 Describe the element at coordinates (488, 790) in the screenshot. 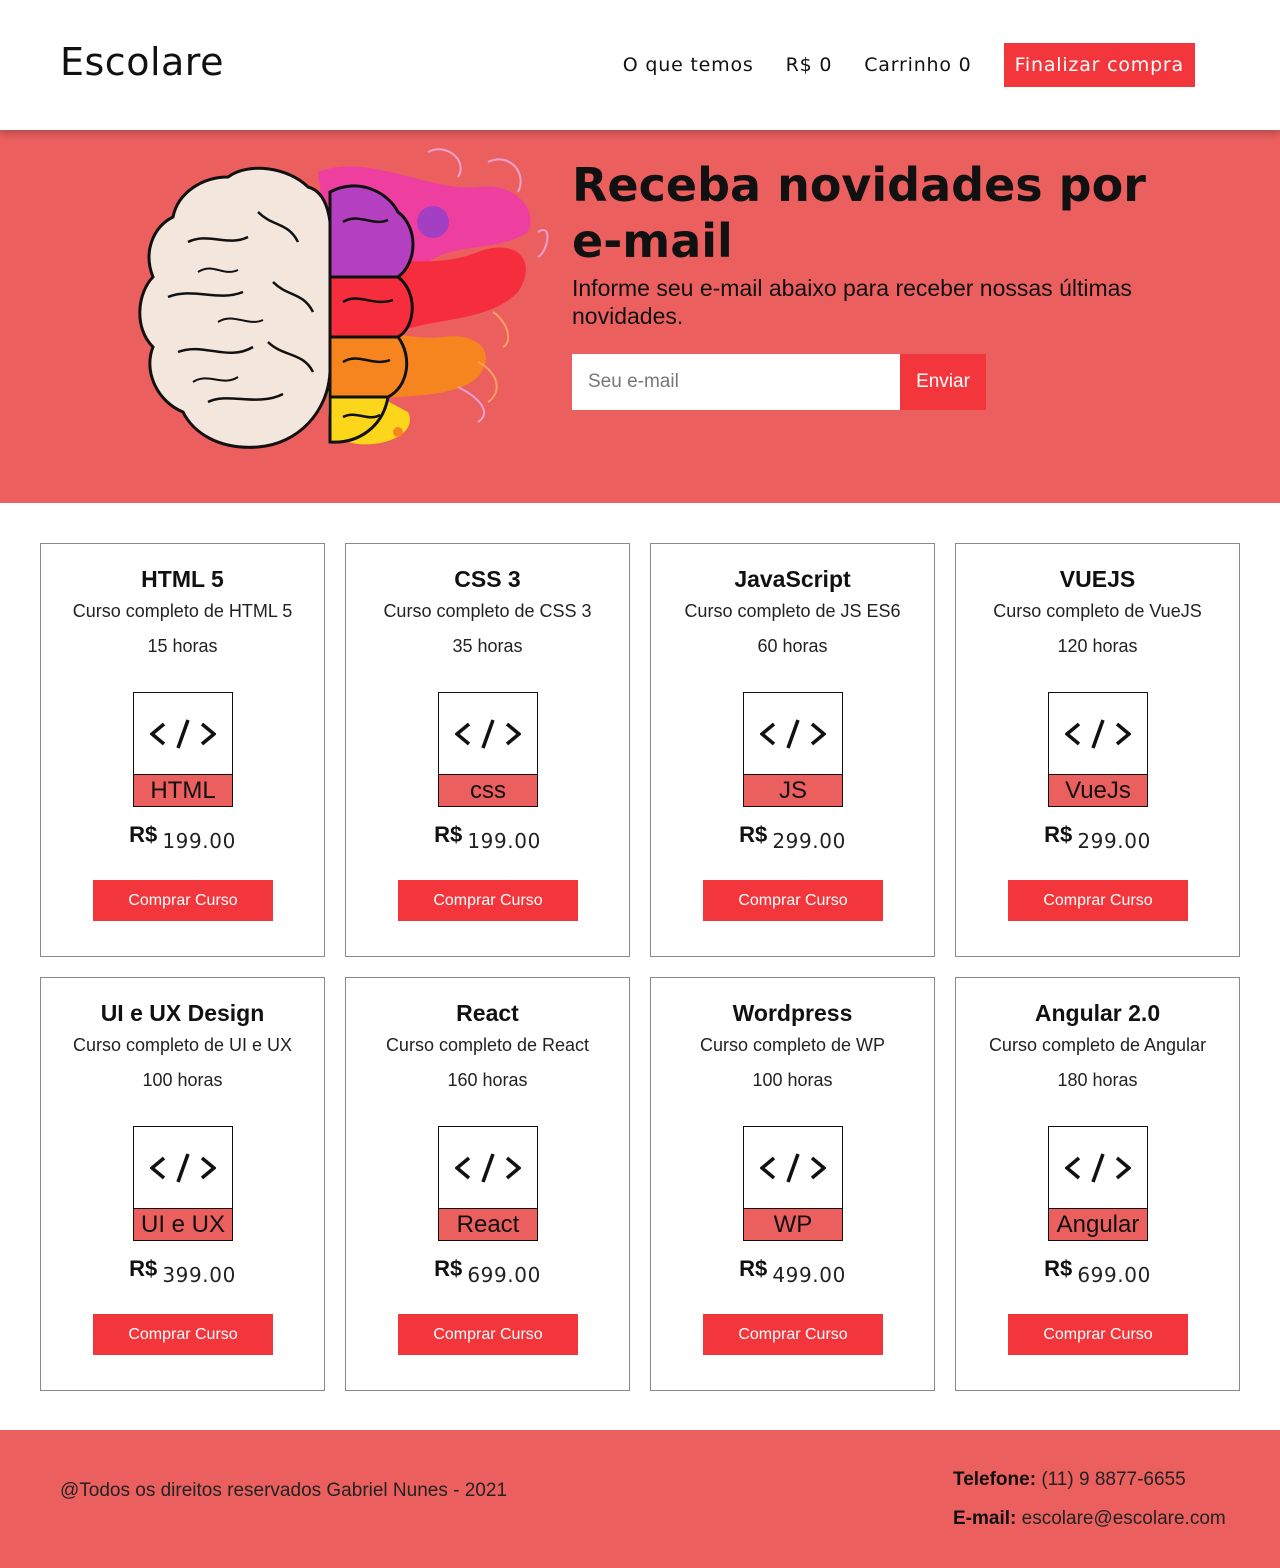

I see `course-tag: css` at that location.